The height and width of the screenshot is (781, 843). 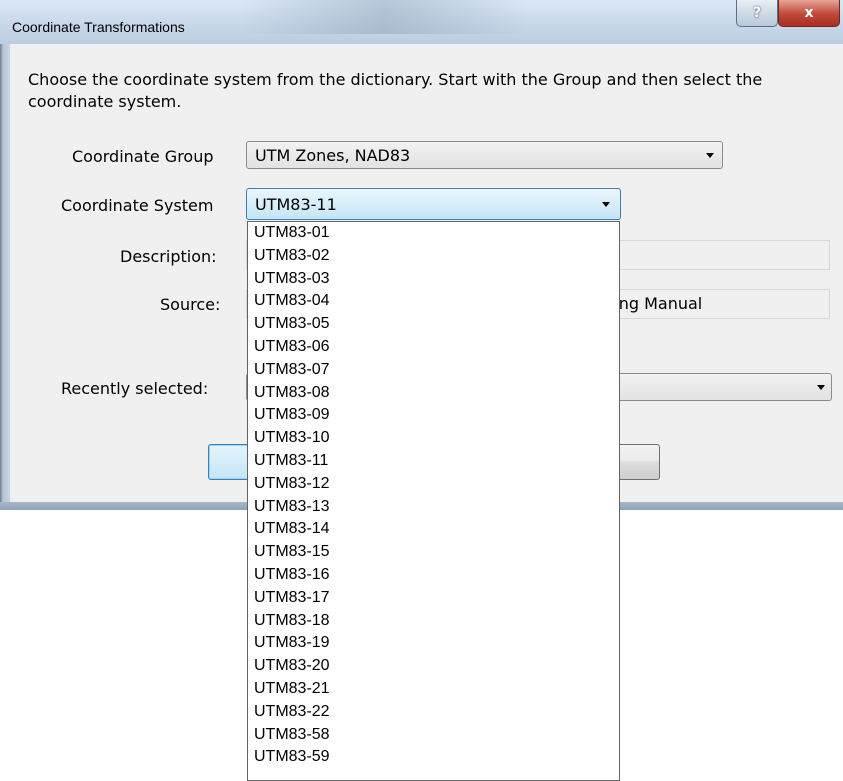 I want to click on dropdown-option: UTM83-59, so click(x=433, y=757).